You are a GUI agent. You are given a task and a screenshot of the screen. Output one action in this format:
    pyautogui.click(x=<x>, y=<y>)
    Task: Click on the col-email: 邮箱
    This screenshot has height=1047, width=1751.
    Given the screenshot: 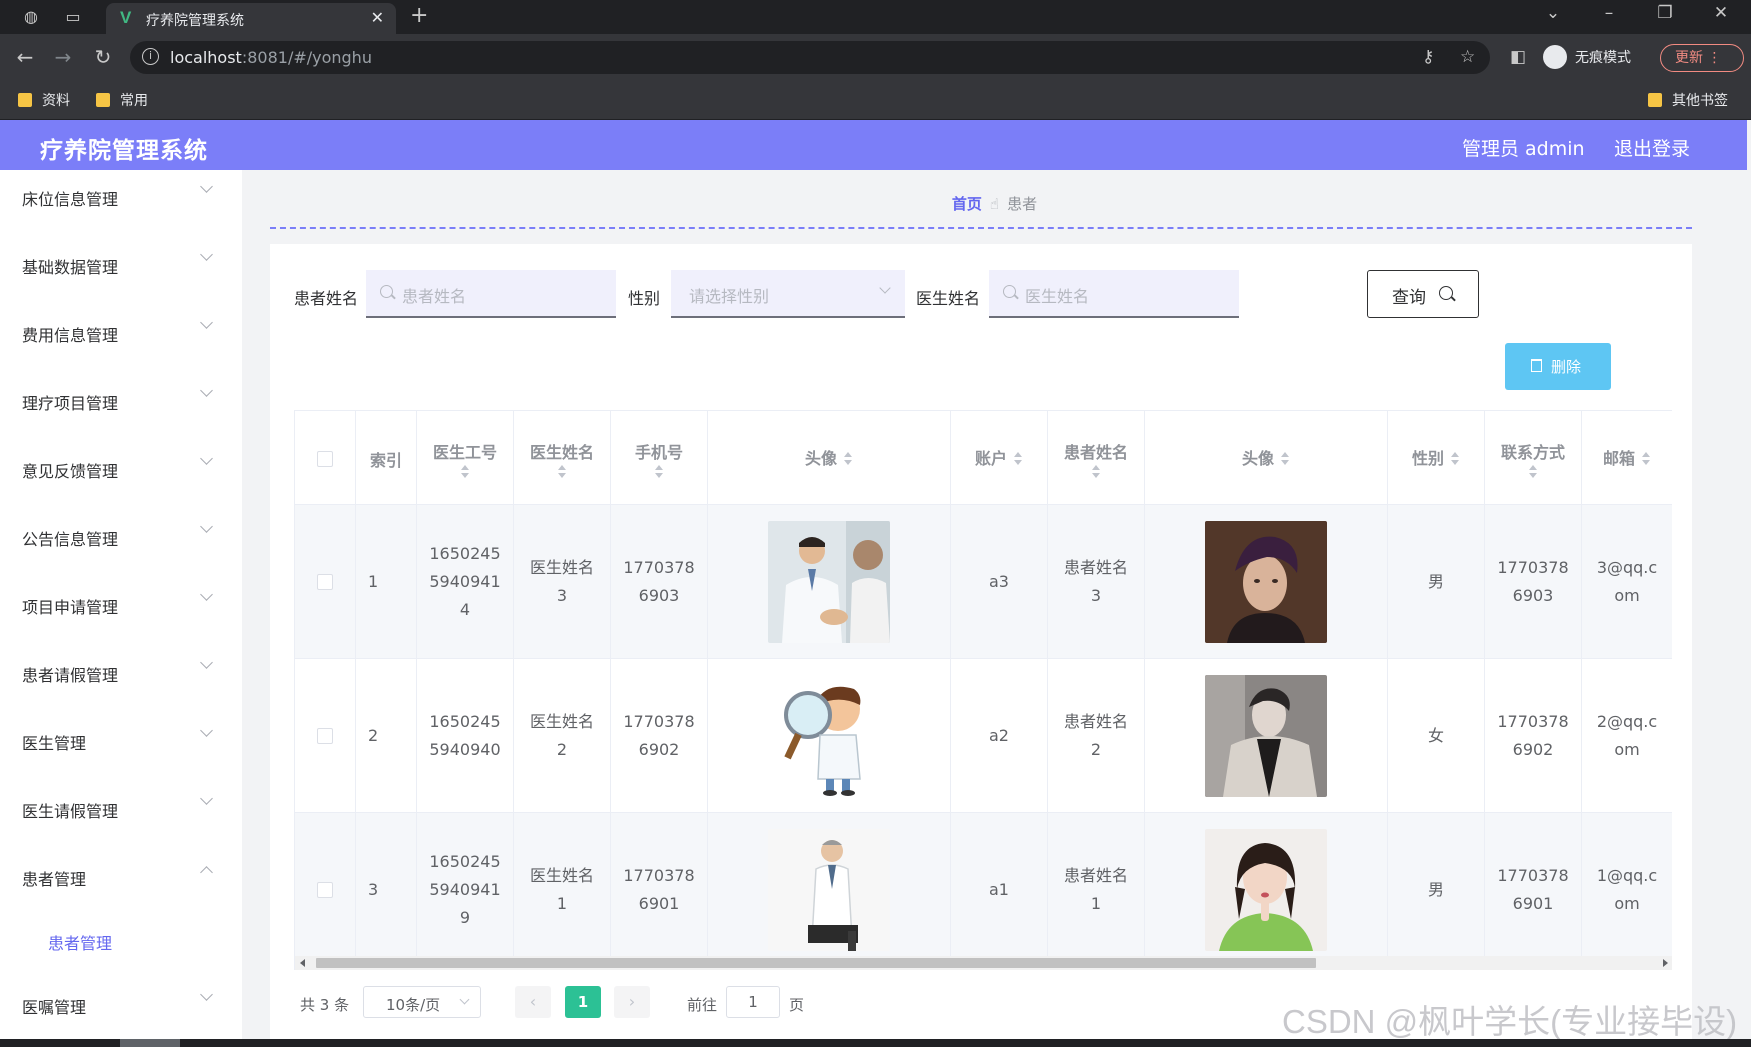 What is the action you would take?
    pyautogui.click(x=1627, y=458)
    